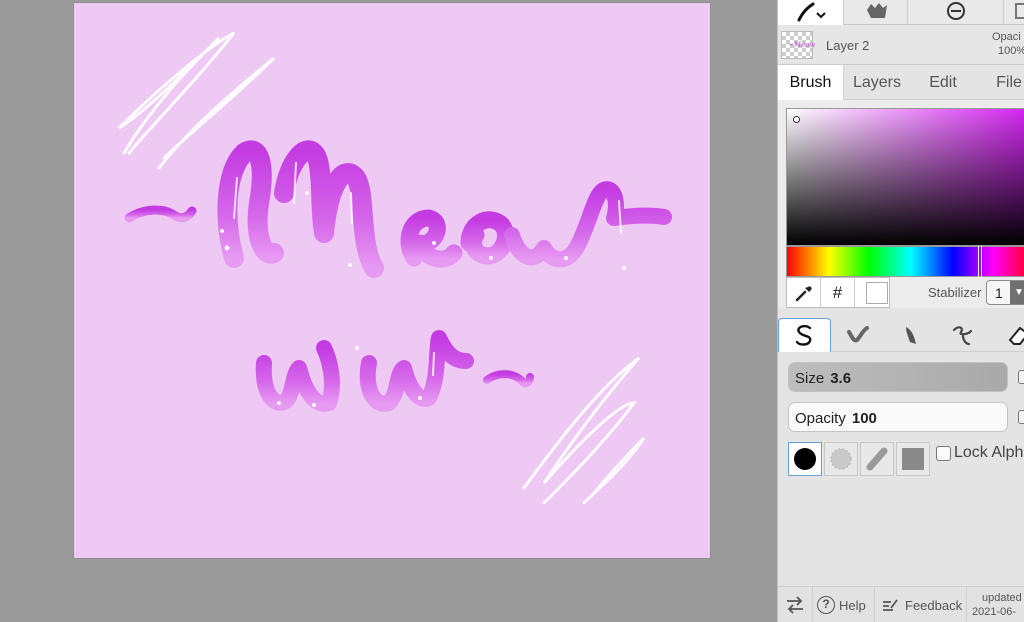 This screenshot has height=622, width=1024. I want to click on opacity-slider: Opacity 100, so click(898, 417).